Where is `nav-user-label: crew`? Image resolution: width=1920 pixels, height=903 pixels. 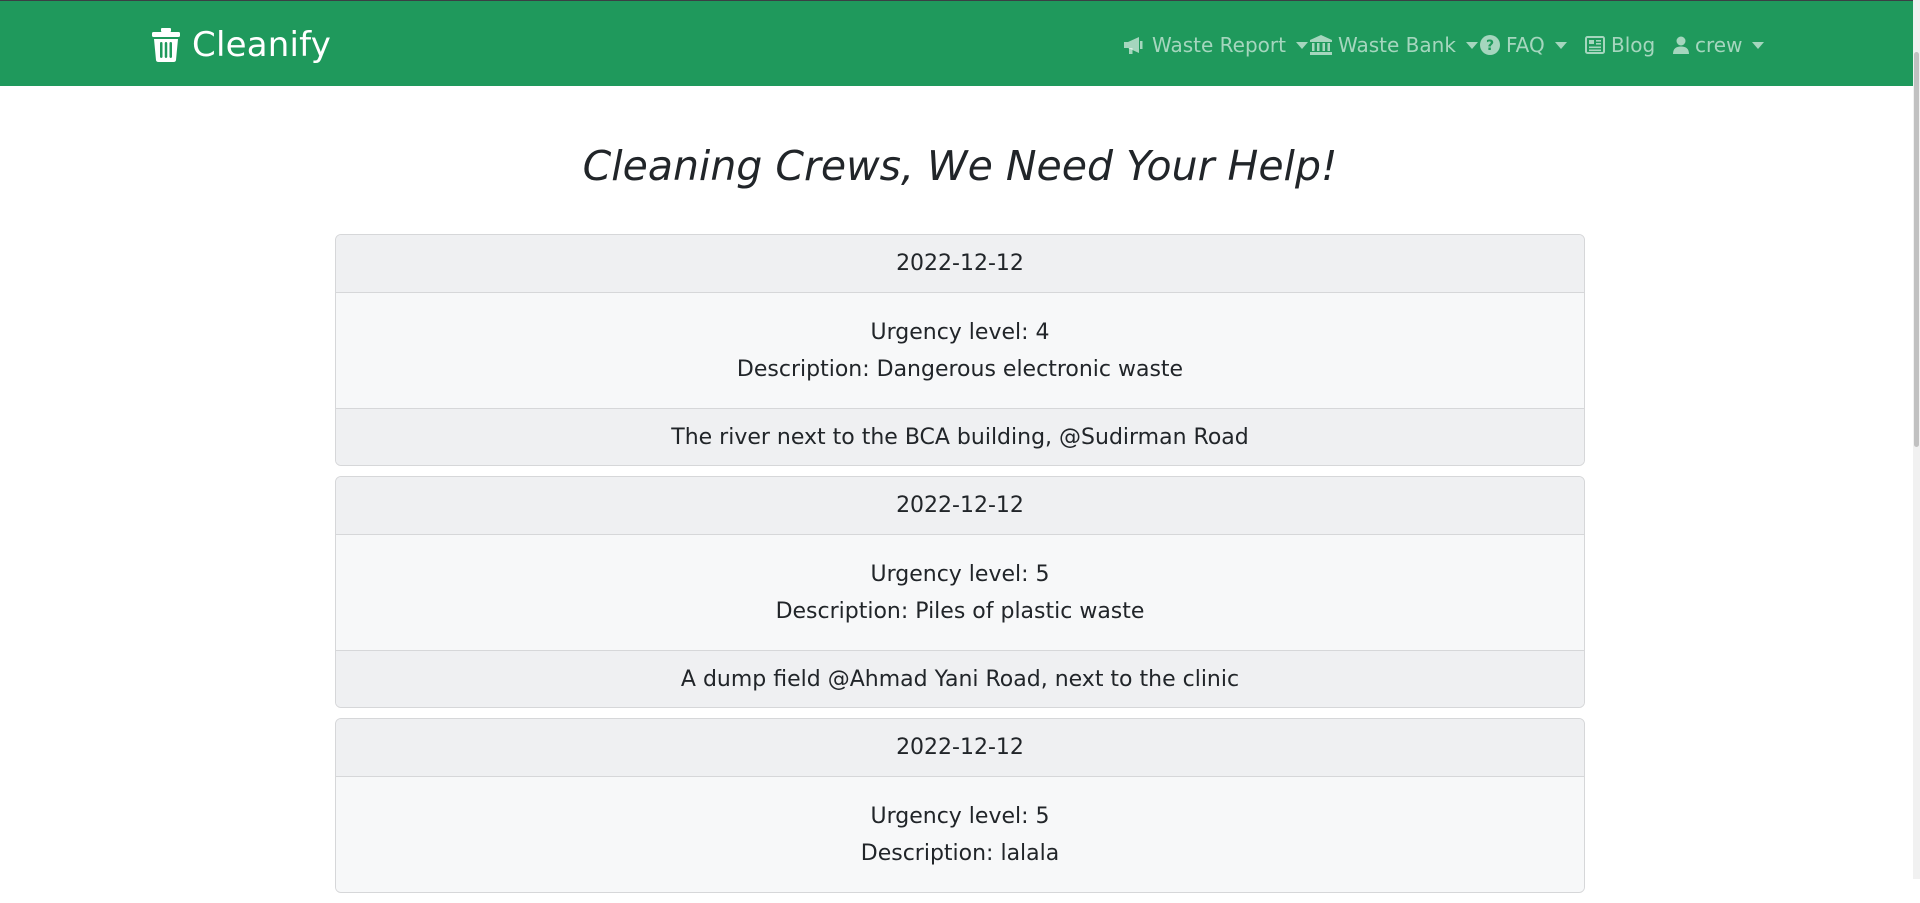 nav-user-label: crew is located at coordinates (1719, 45).